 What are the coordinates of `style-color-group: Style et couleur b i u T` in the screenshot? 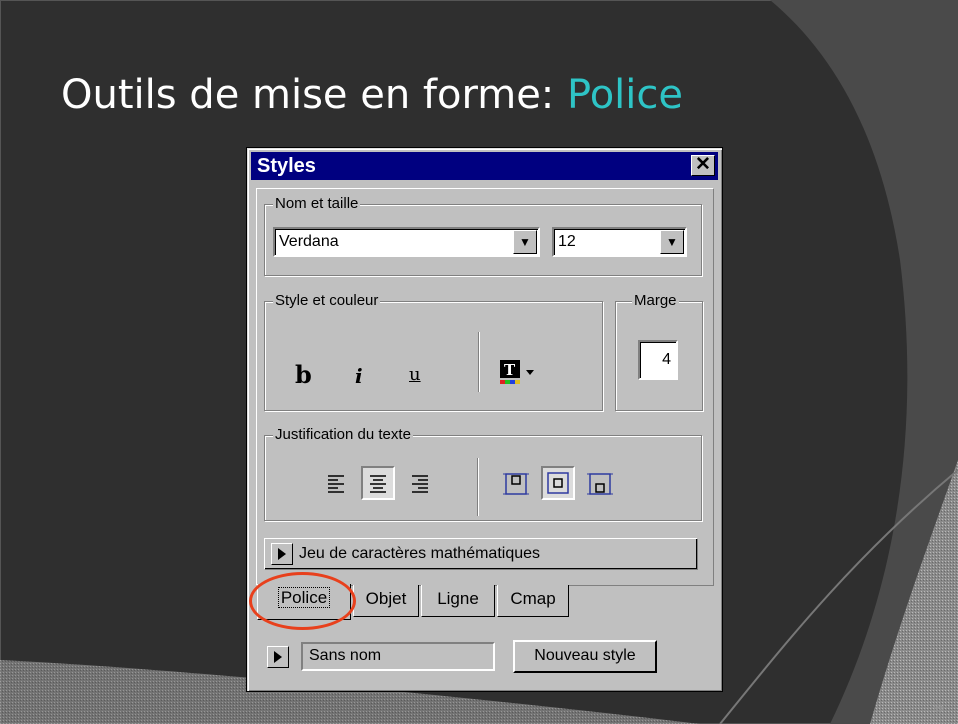 It's located at (433, 351).